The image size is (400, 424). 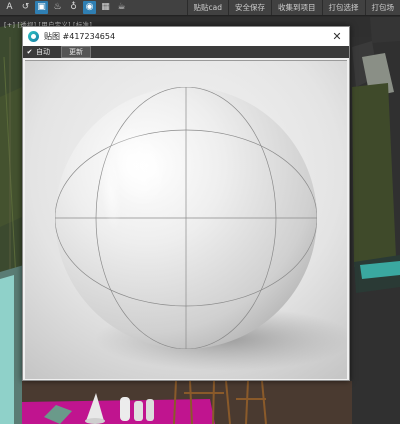 I want to click on toolbar-buttons: 贴贴cad 安全保存 收集到项目 打包选择 打包场, so click(x=293, y=7).